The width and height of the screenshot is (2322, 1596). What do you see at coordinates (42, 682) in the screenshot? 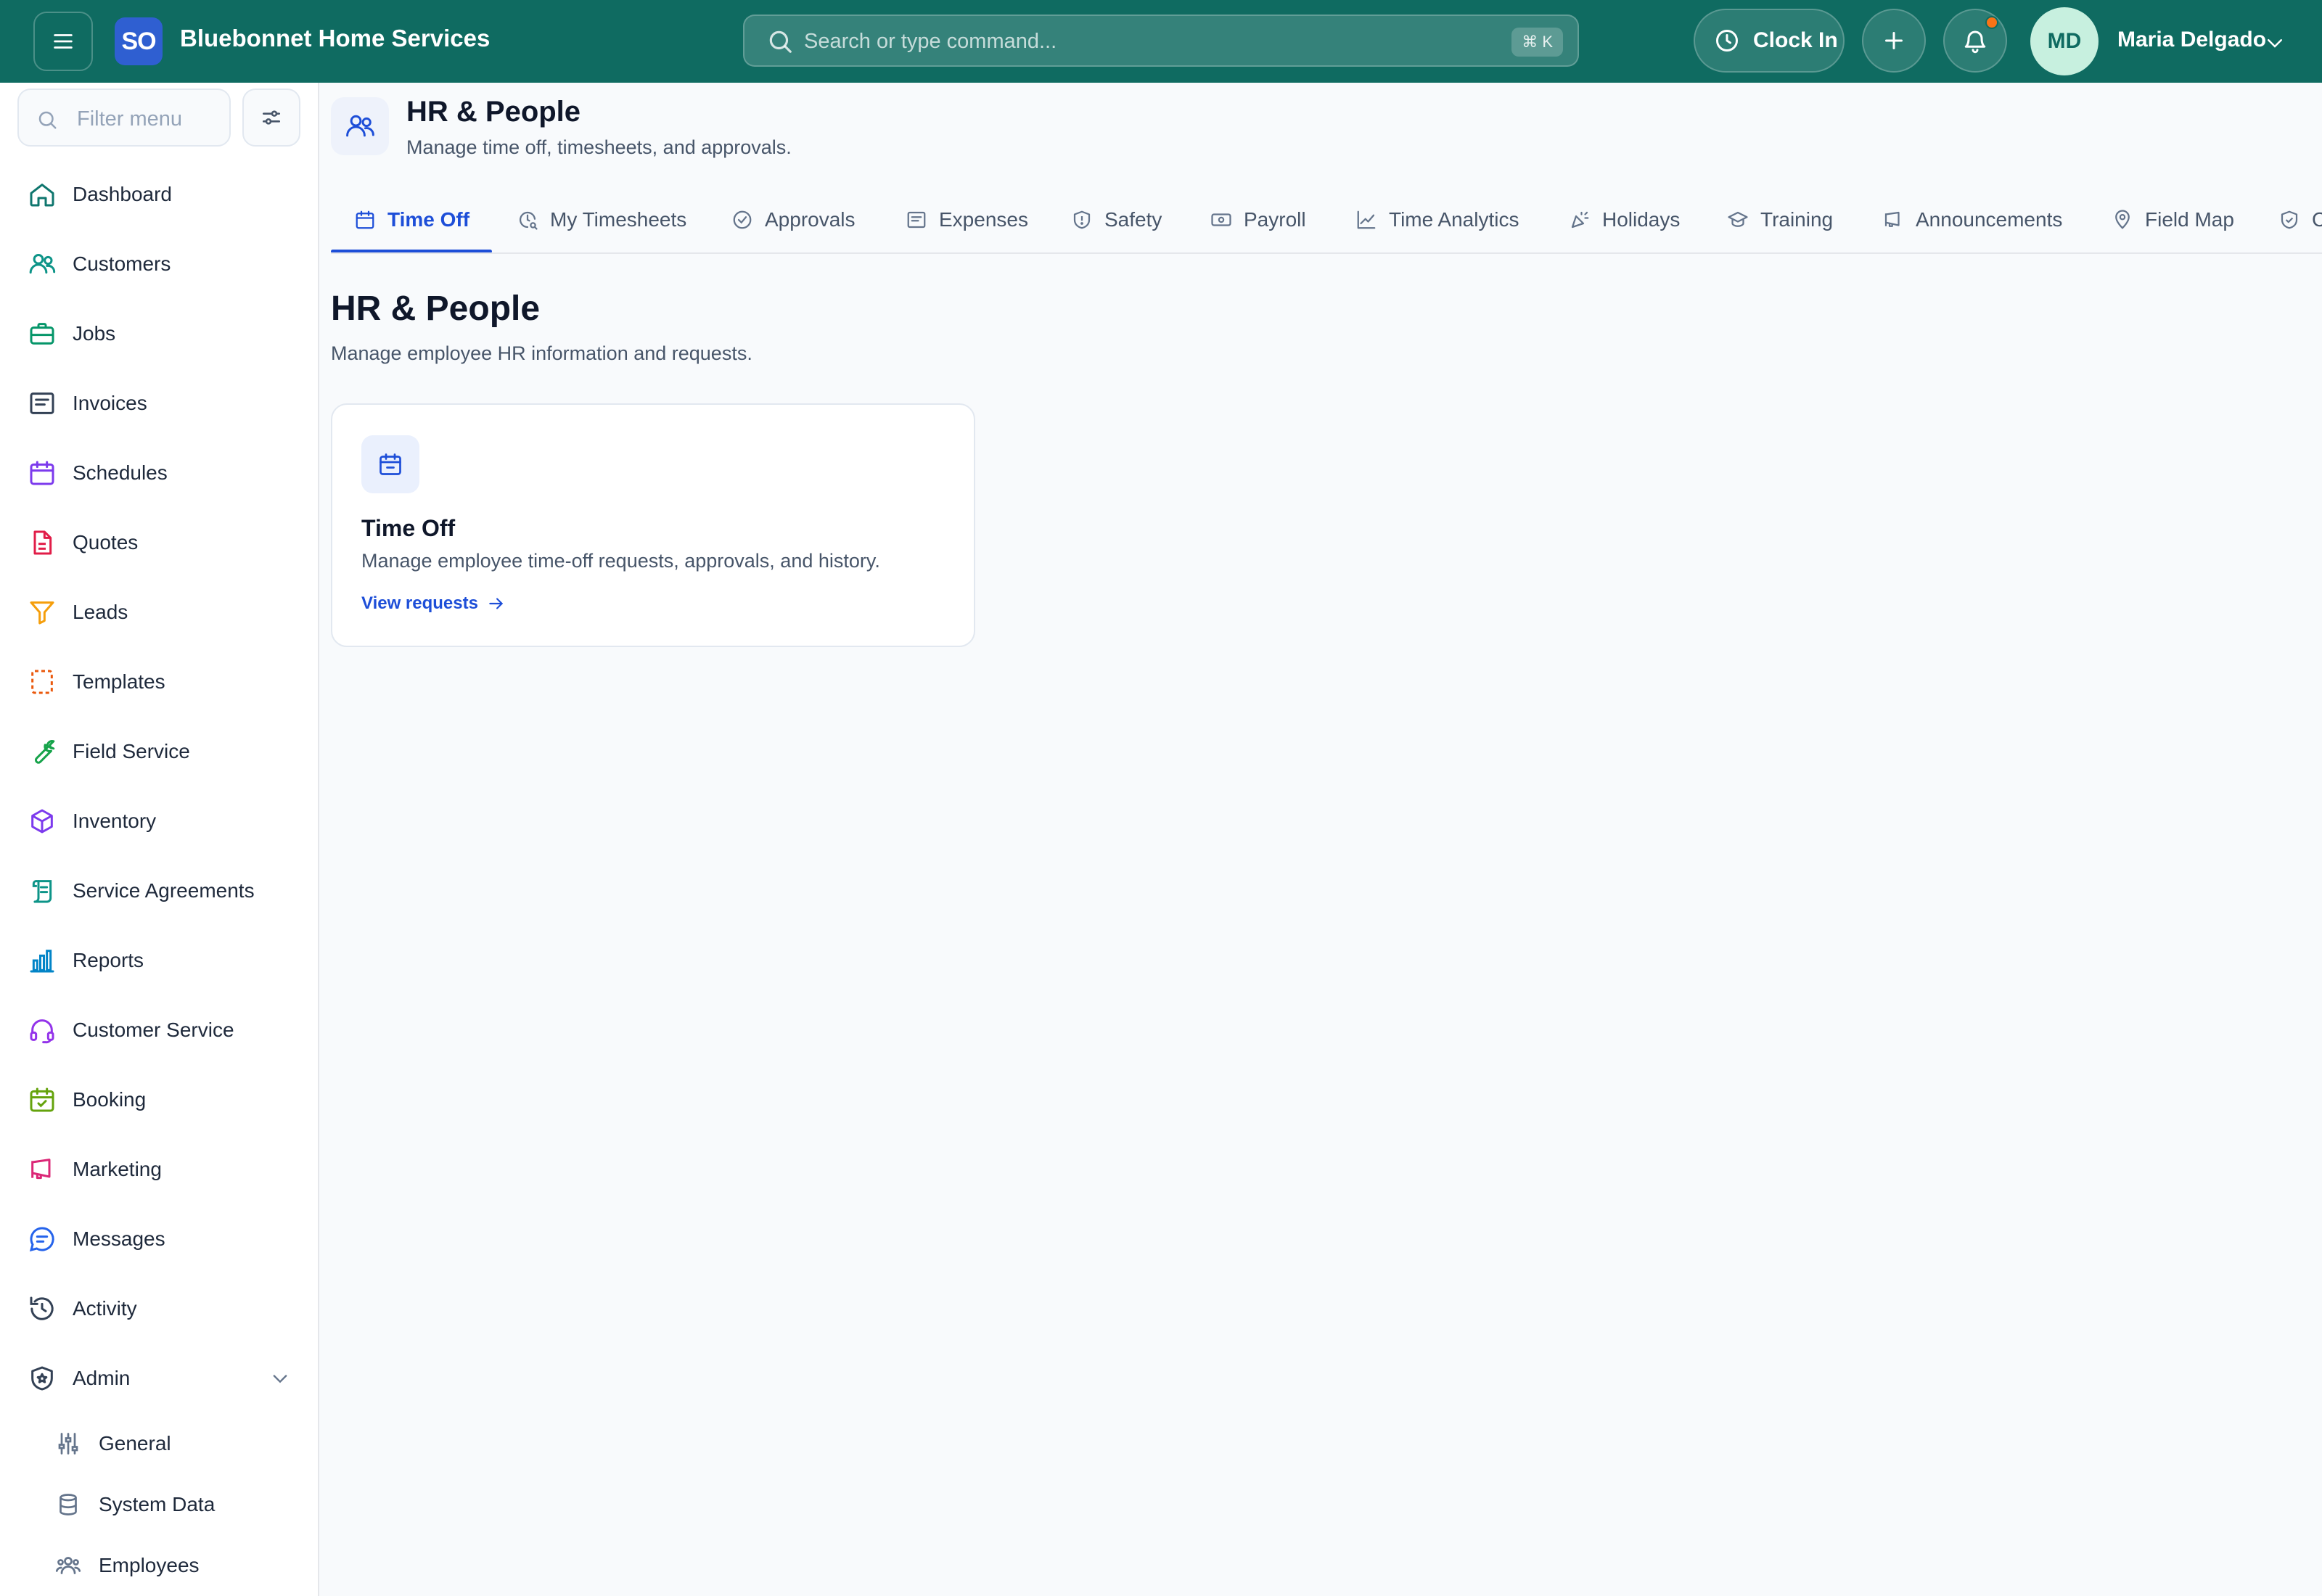
I see `template-icon` at bounding box center [42, 682].